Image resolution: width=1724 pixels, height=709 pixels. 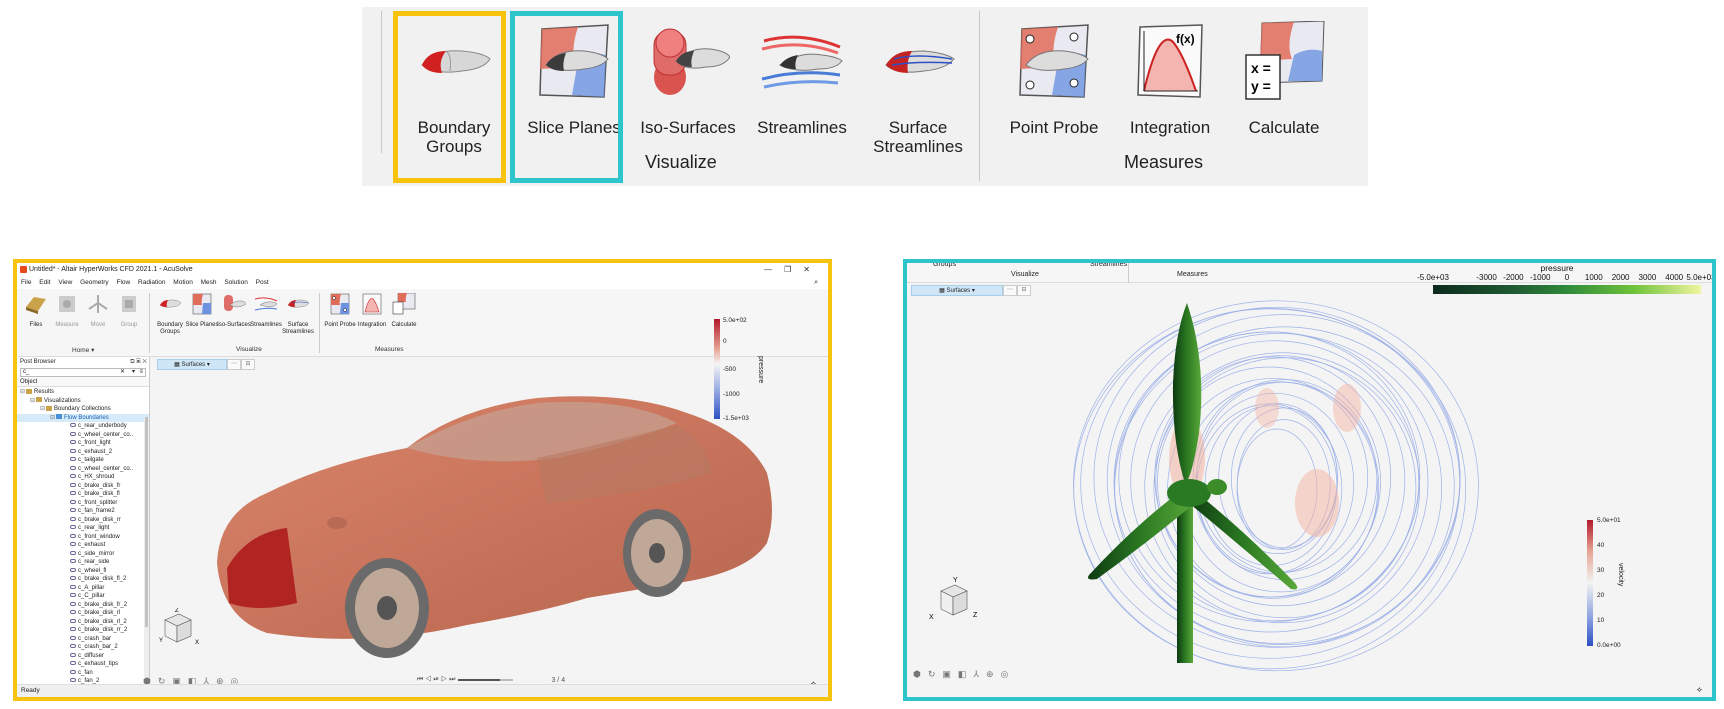 What do you see at coordinates (133, 372) in the screenshot?
I see `chevron-down-icon: ▾` at bounding box center [133, 372].